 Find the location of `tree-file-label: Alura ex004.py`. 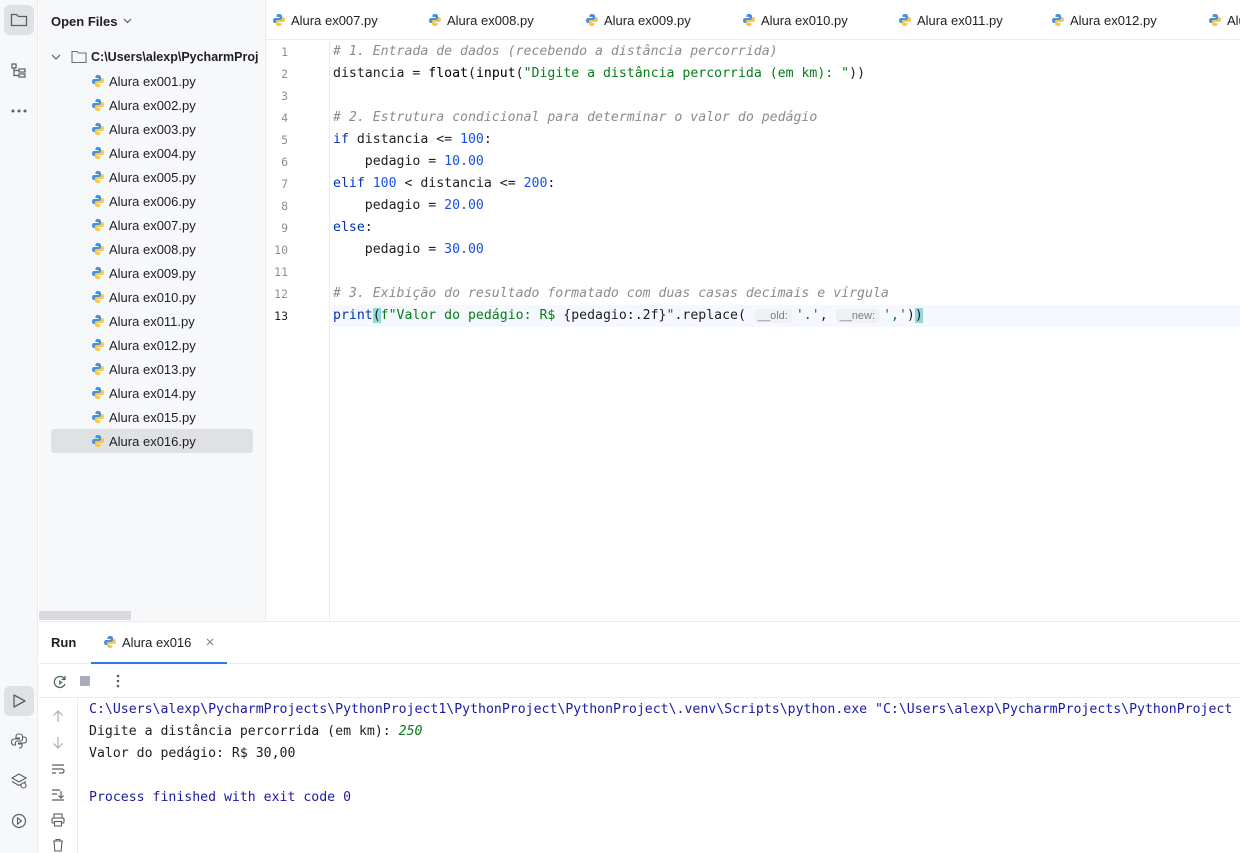

tree-file-label: Alura ex004.py is located at coordinates (152, 153).